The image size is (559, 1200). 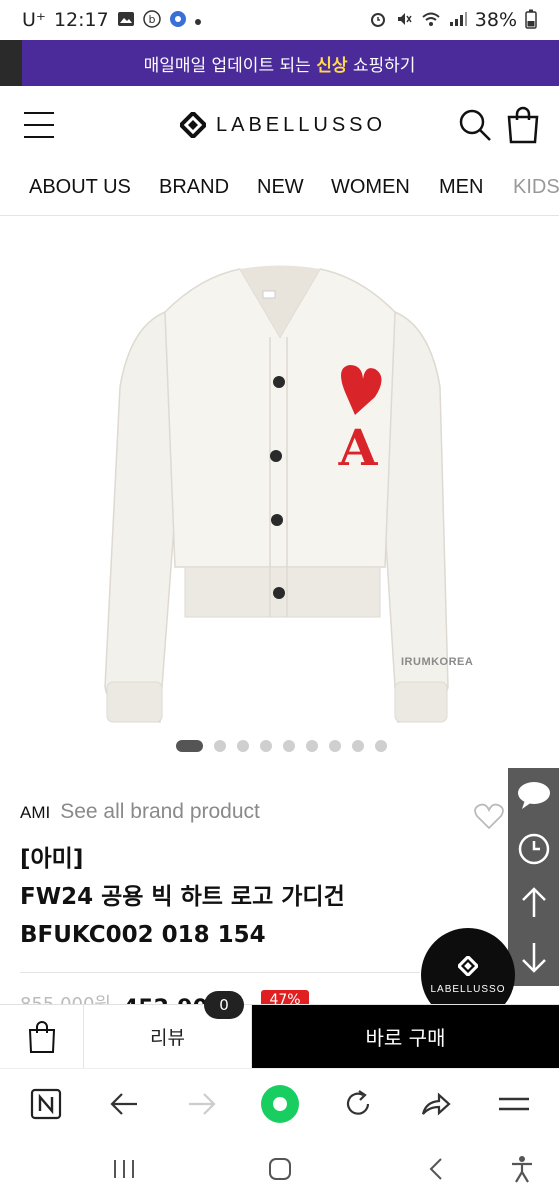 I want to click on menu-icon, so click(x=514, y=1104).